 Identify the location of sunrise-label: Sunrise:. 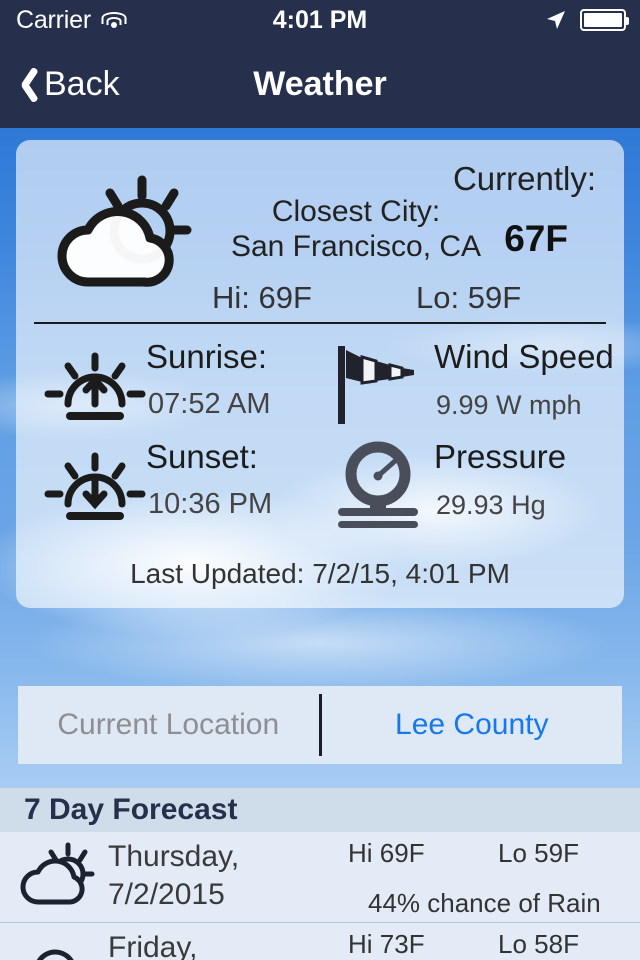
(207, 356).